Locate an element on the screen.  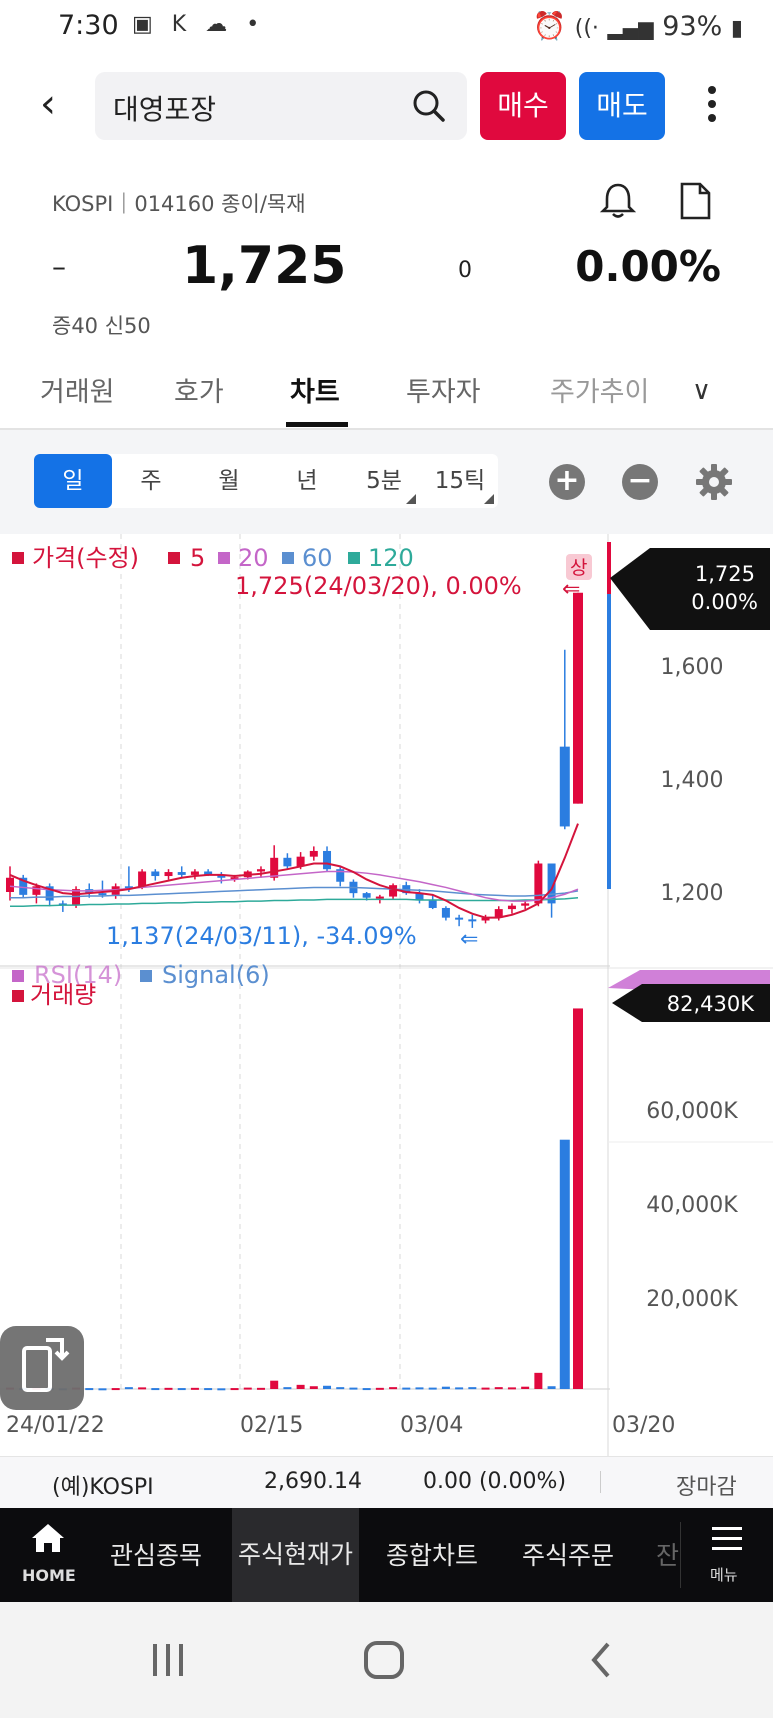
index-ticker: (예)KOSPI 2,690.14 0.00 (0.00%) 장마감 is located at coordinates (386, 1482).